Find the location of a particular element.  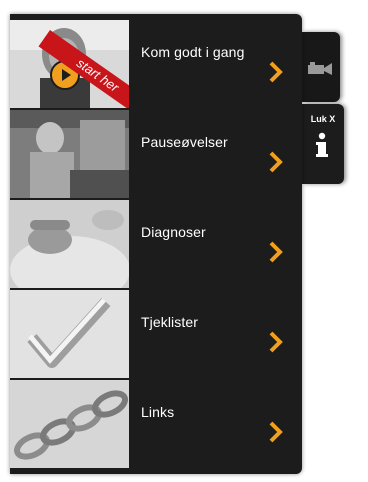

play-button is located at coordinates (65, 75).